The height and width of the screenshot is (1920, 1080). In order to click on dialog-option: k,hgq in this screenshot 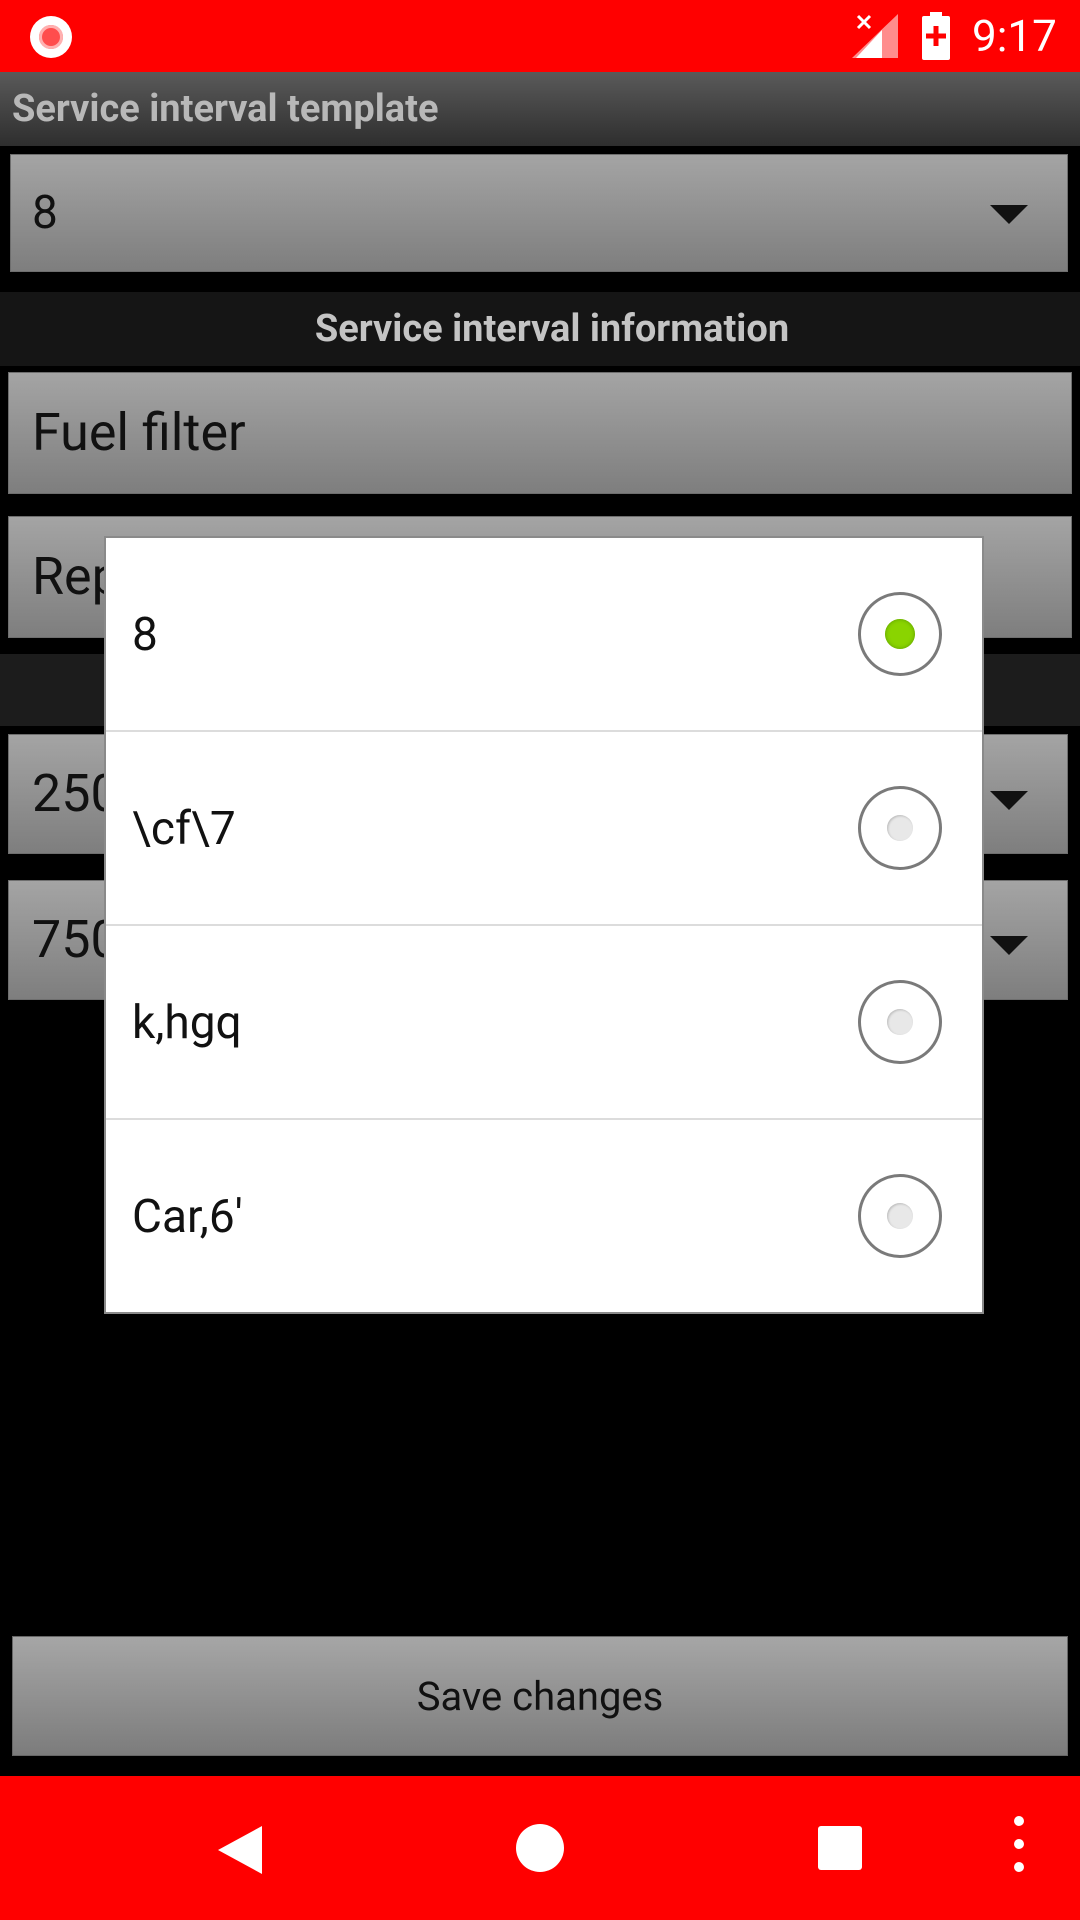, I will do `click(544, 1023)`.